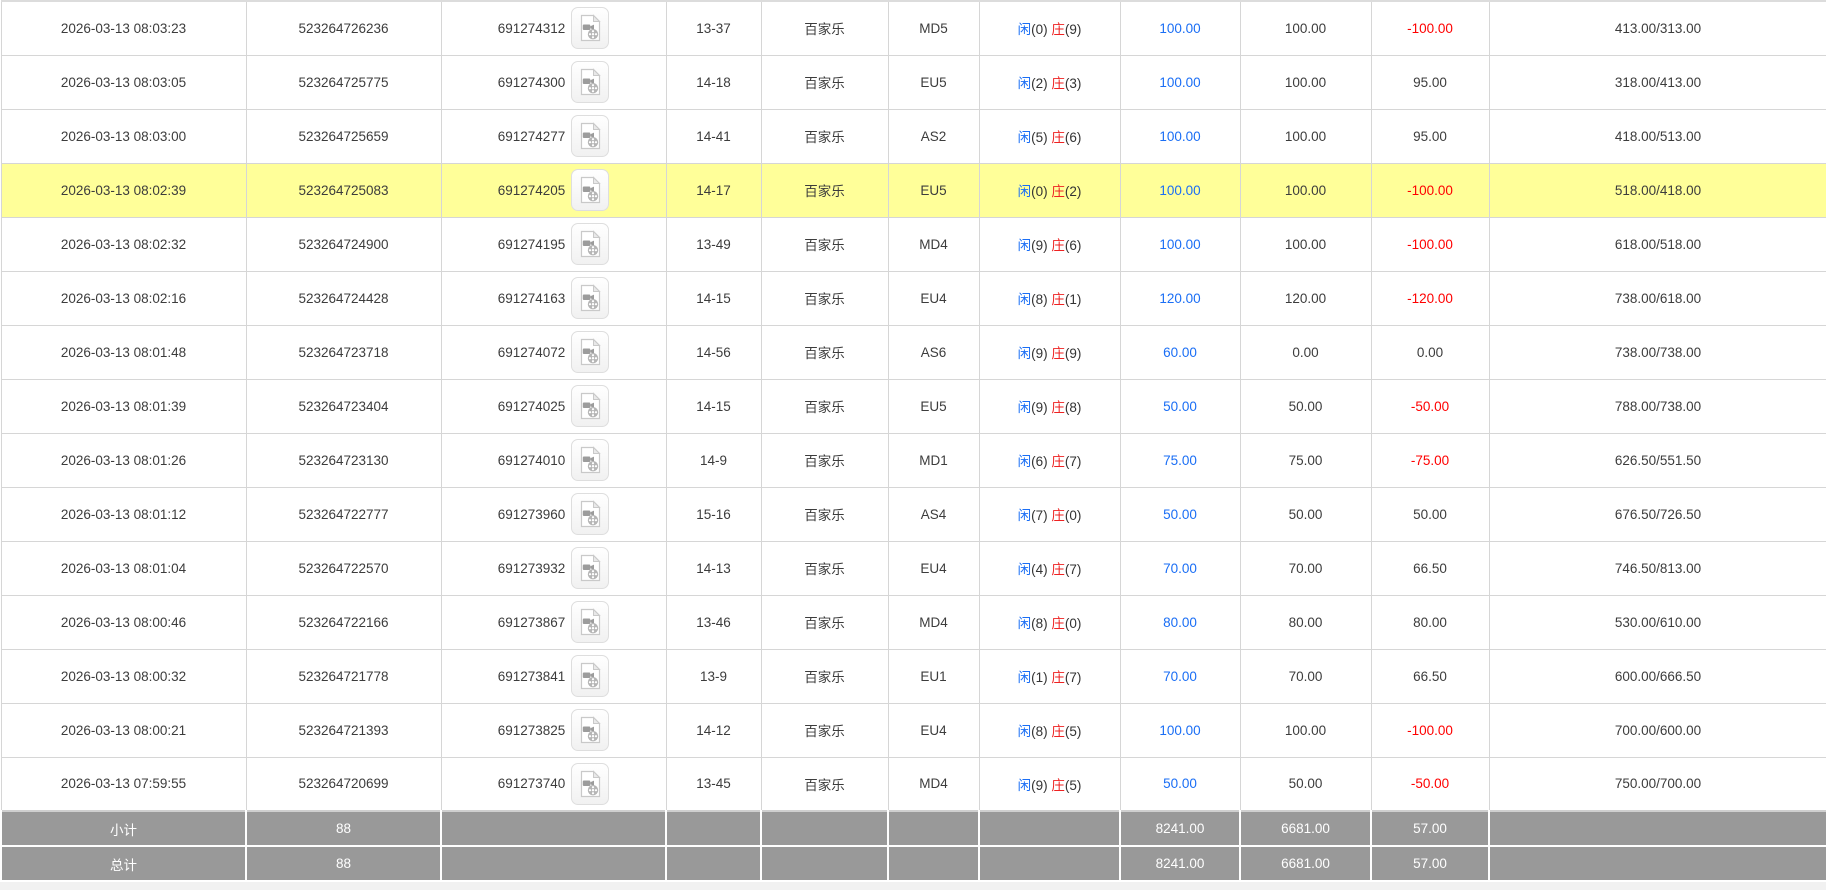 This screenshot has width=1826, height=894. I want to click on winloss-amount: 95.00, so click(1430, 136).